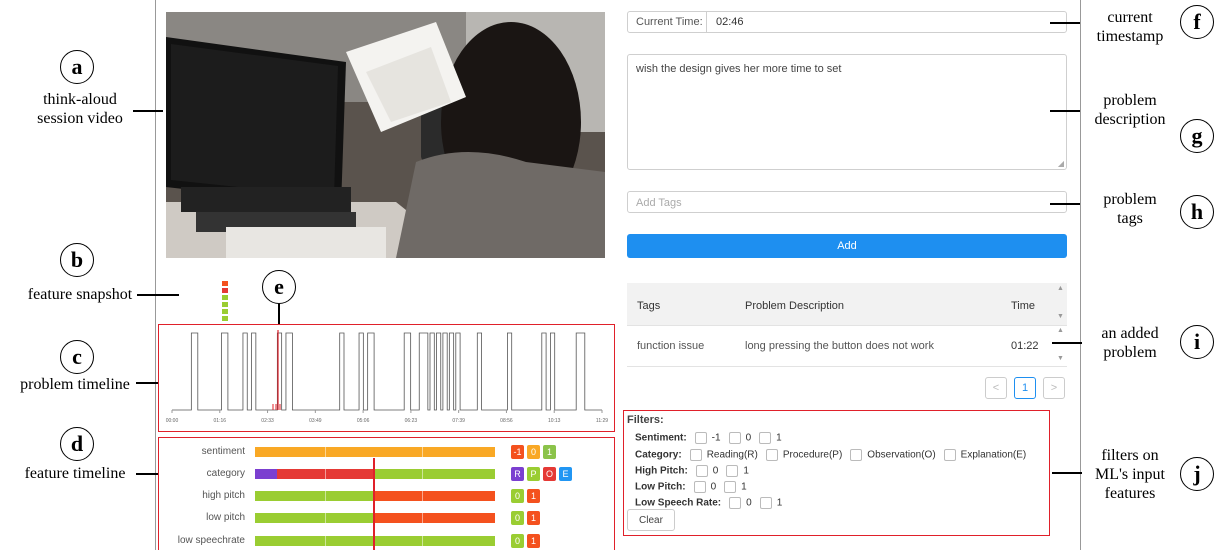  Describe the element at coordinates (1054, 388) in the screenshot. I see `next-page-button: >` at that location.